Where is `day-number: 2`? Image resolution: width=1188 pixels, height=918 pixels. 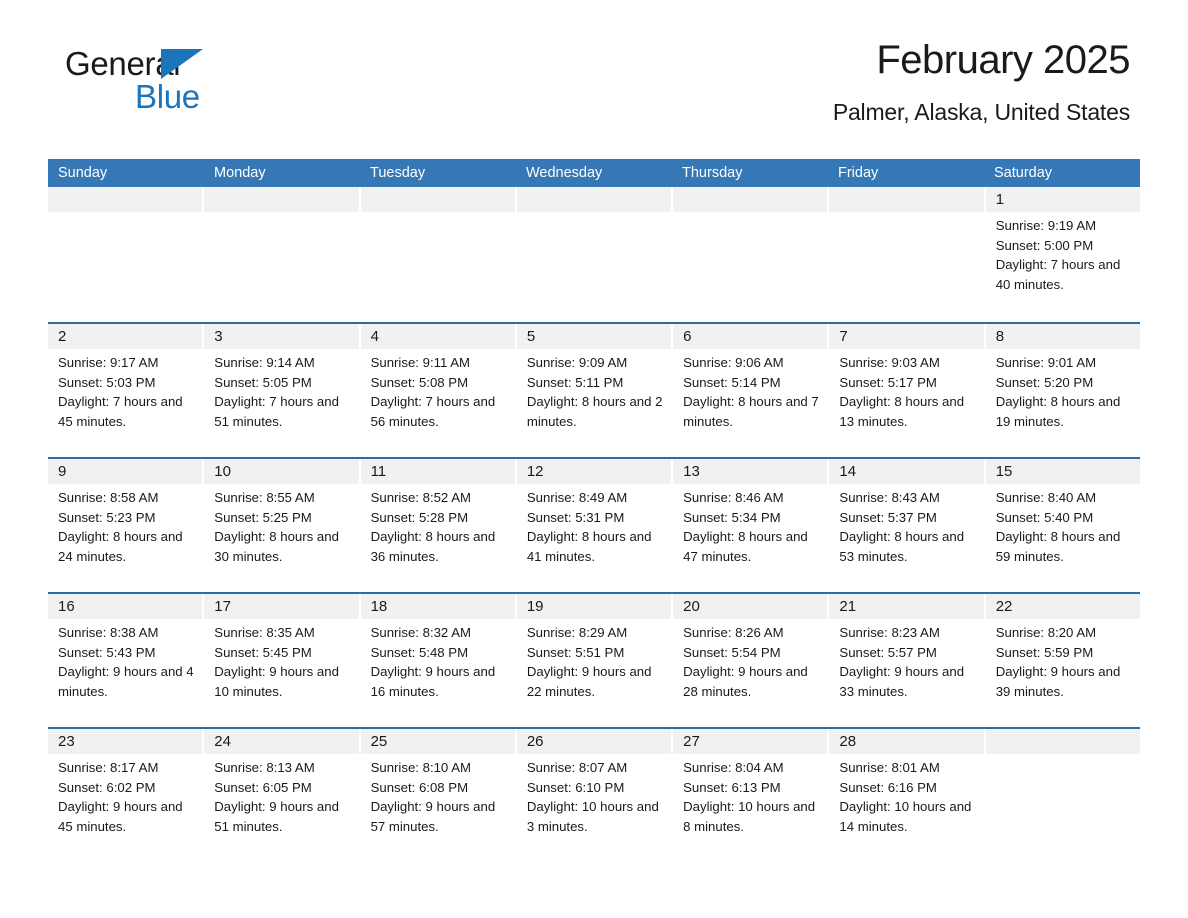 day-number: 2 is located at coordinates (62, 336).